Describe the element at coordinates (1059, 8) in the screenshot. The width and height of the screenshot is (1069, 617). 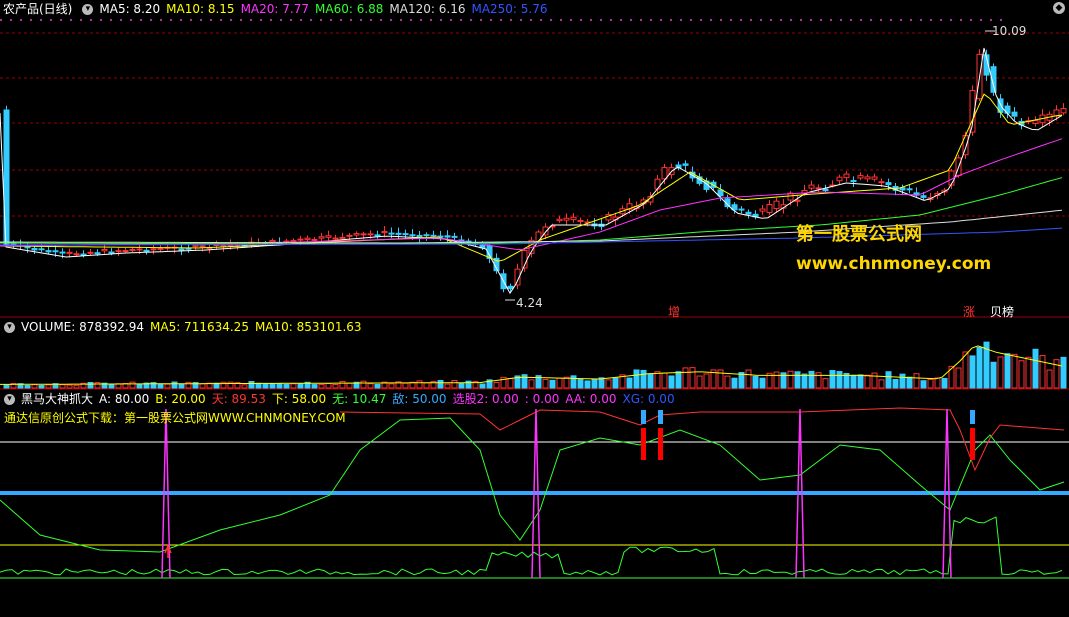
I see `settings-icon: ◆` at that location.